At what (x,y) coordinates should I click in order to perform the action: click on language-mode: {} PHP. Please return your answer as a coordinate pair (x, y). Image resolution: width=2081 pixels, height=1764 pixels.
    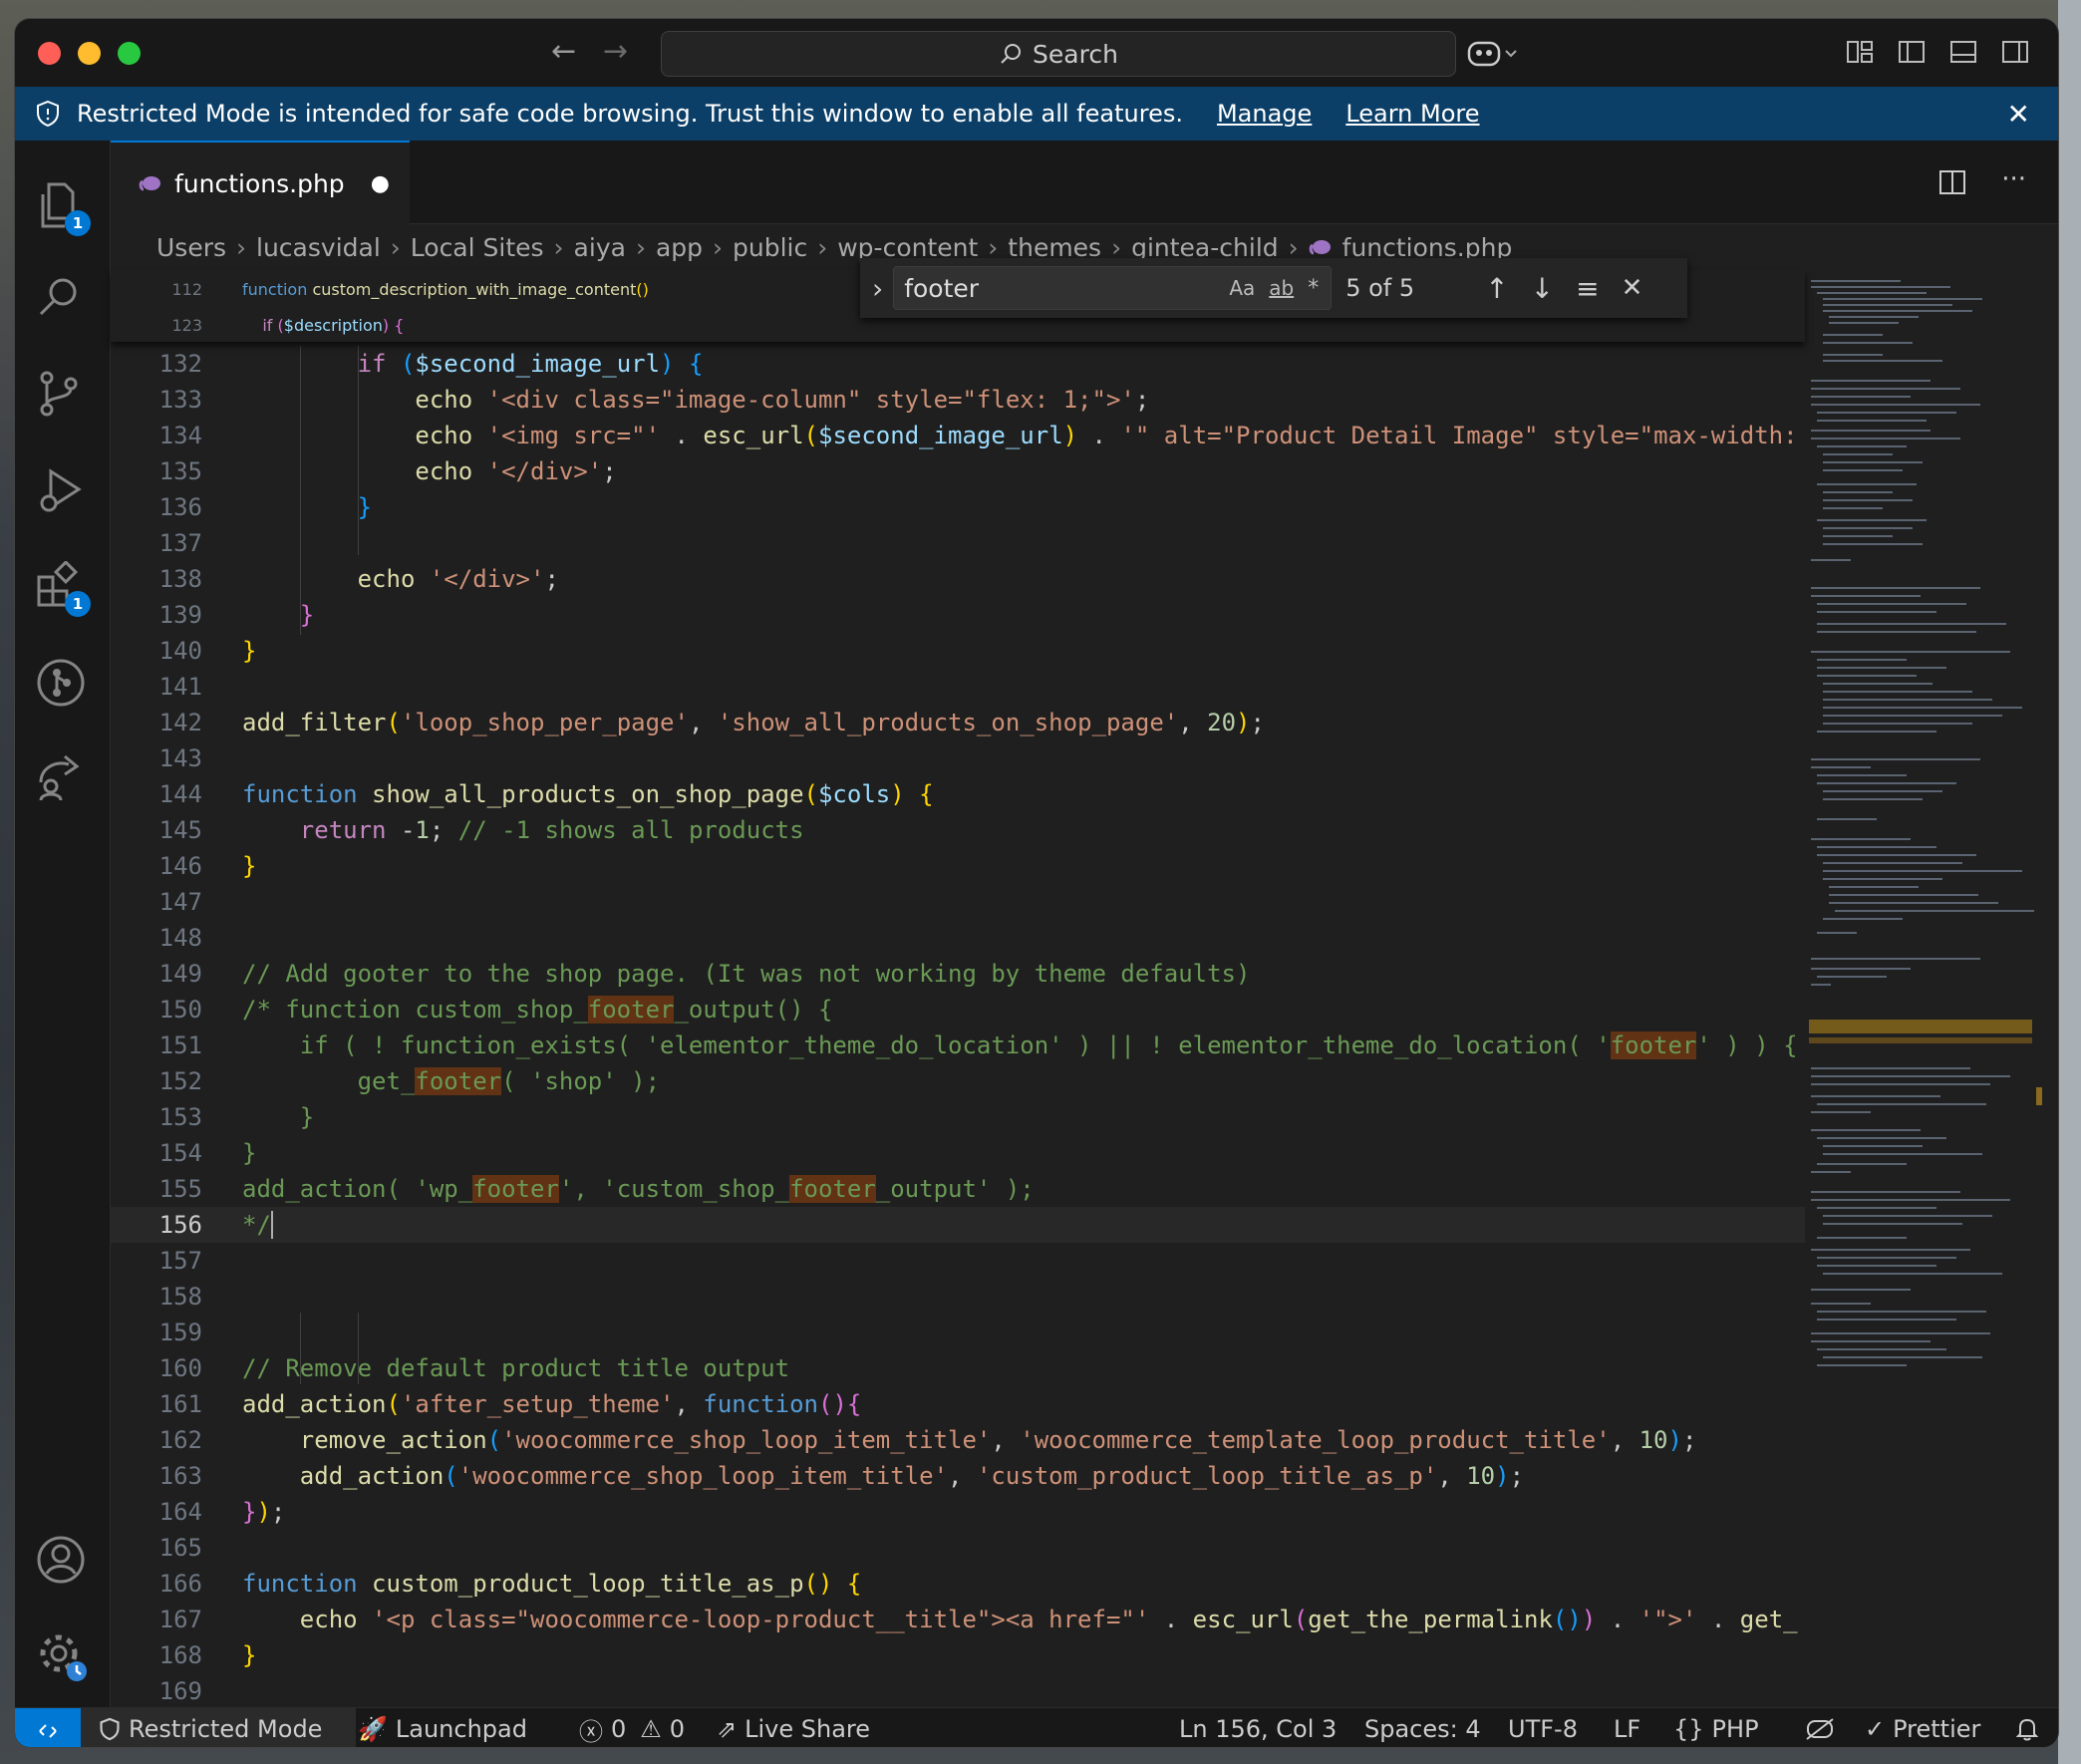
    Looking at the image, I should click on (1716, 1727).